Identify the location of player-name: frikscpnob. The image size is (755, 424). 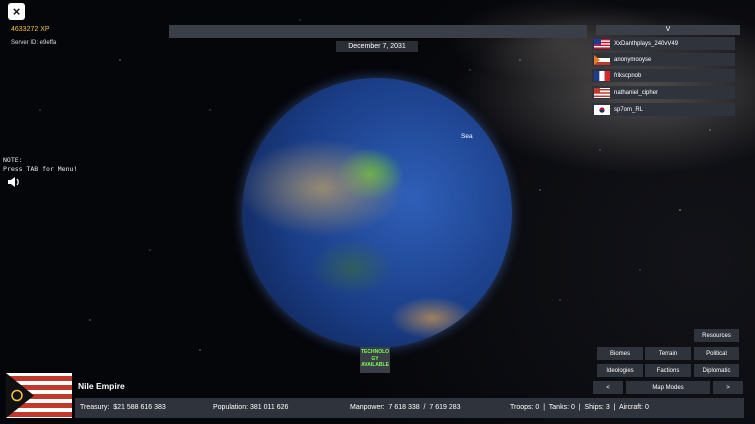
(628, 75).